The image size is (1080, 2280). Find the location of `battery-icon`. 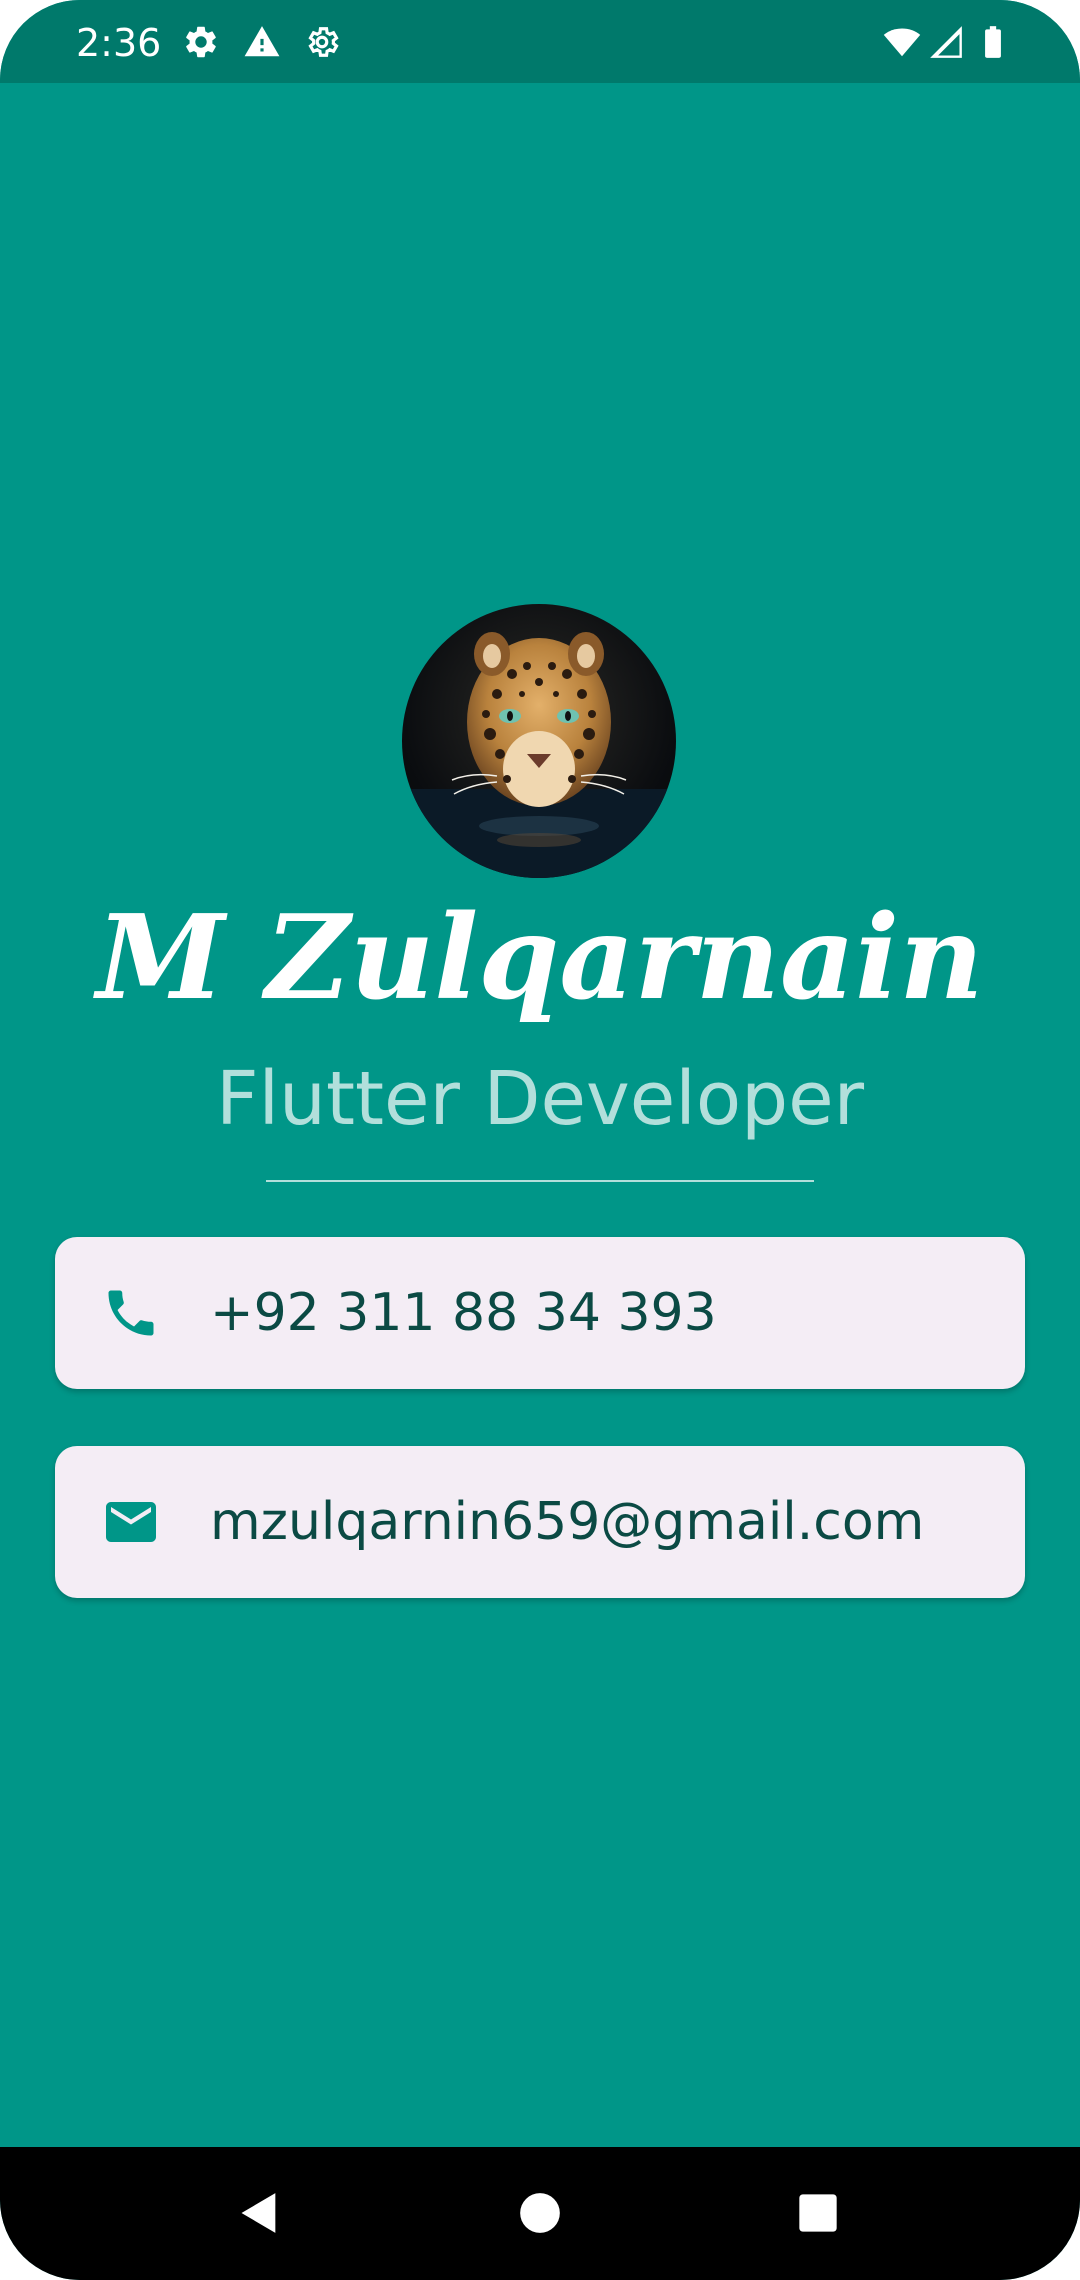

battery-icon is located at coordinates (993, 42).